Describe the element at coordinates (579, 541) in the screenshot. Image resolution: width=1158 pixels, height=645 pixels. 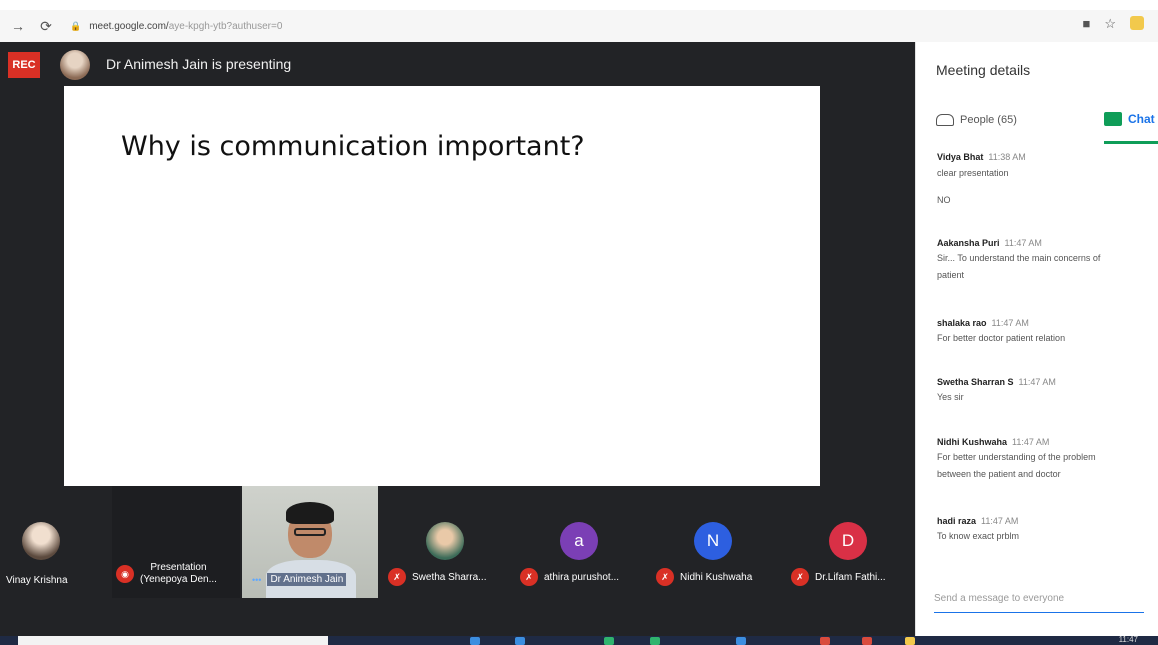
I see `avatar: a` at that location.